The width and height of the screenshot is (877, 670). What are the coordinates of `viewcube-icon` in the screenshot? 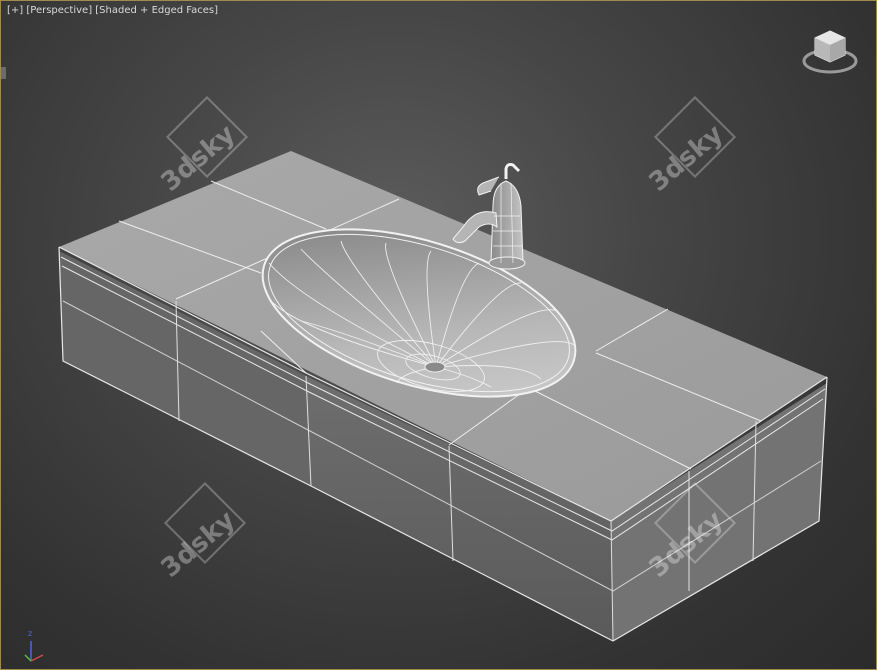 It's located at (832, 53).